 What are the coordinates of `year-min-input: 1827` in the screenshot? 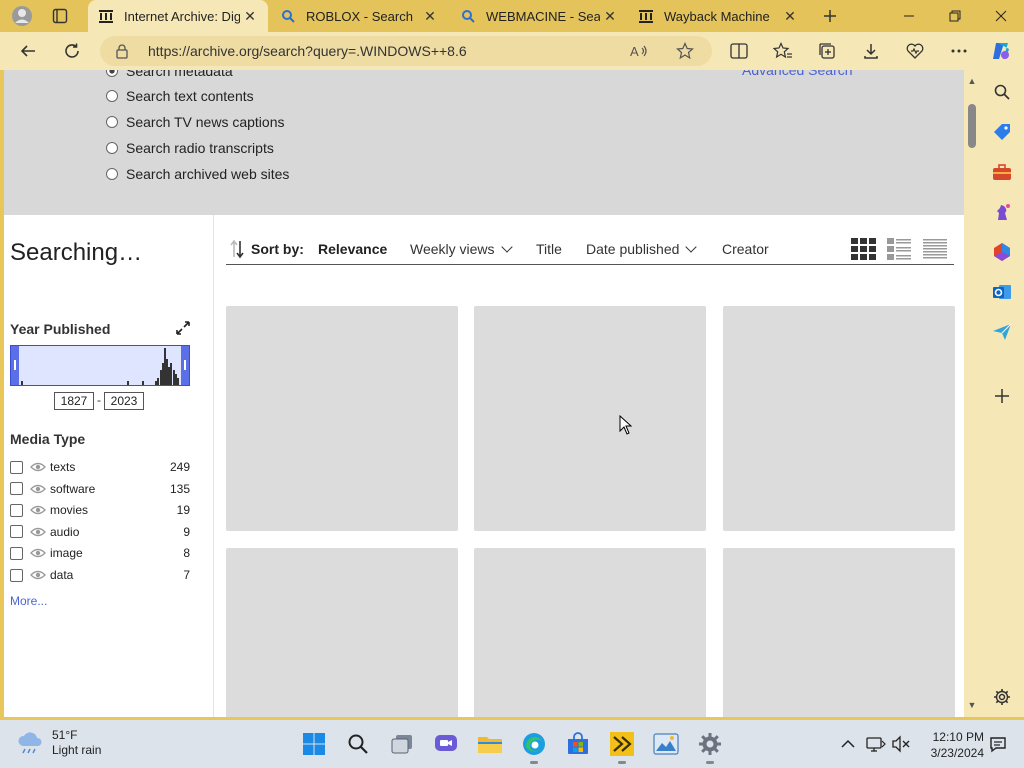 It's located at (74, 401).